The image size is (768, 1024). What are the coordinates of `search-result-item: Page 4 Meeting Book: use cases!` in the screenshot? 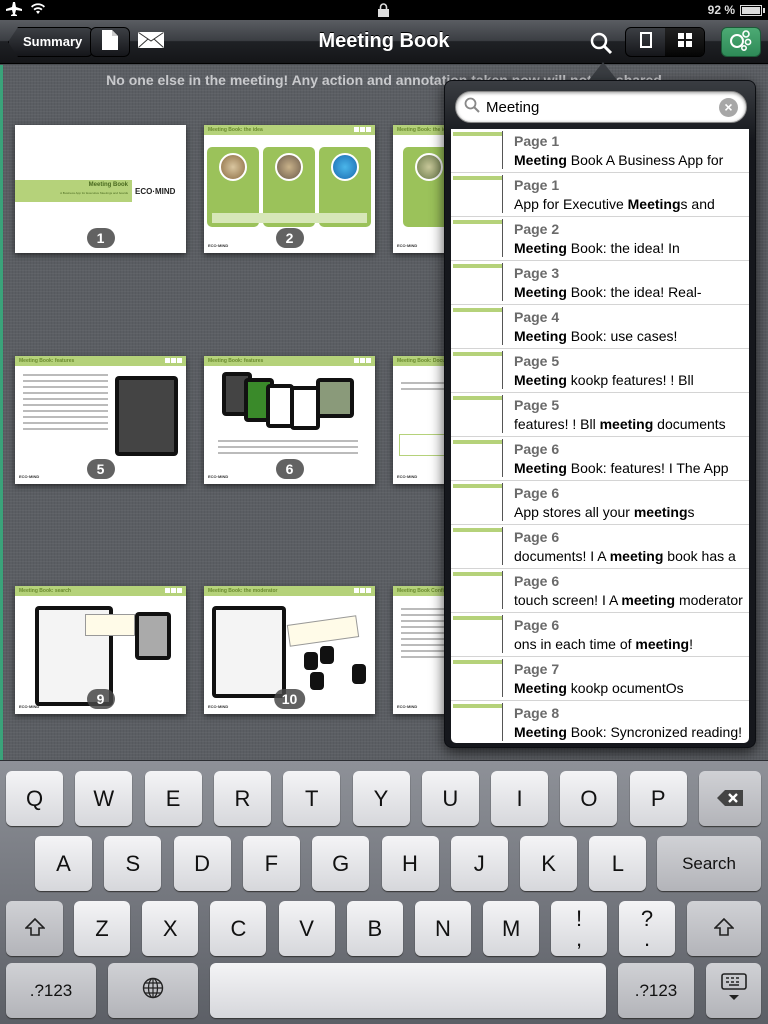 It's located at (600, 327).